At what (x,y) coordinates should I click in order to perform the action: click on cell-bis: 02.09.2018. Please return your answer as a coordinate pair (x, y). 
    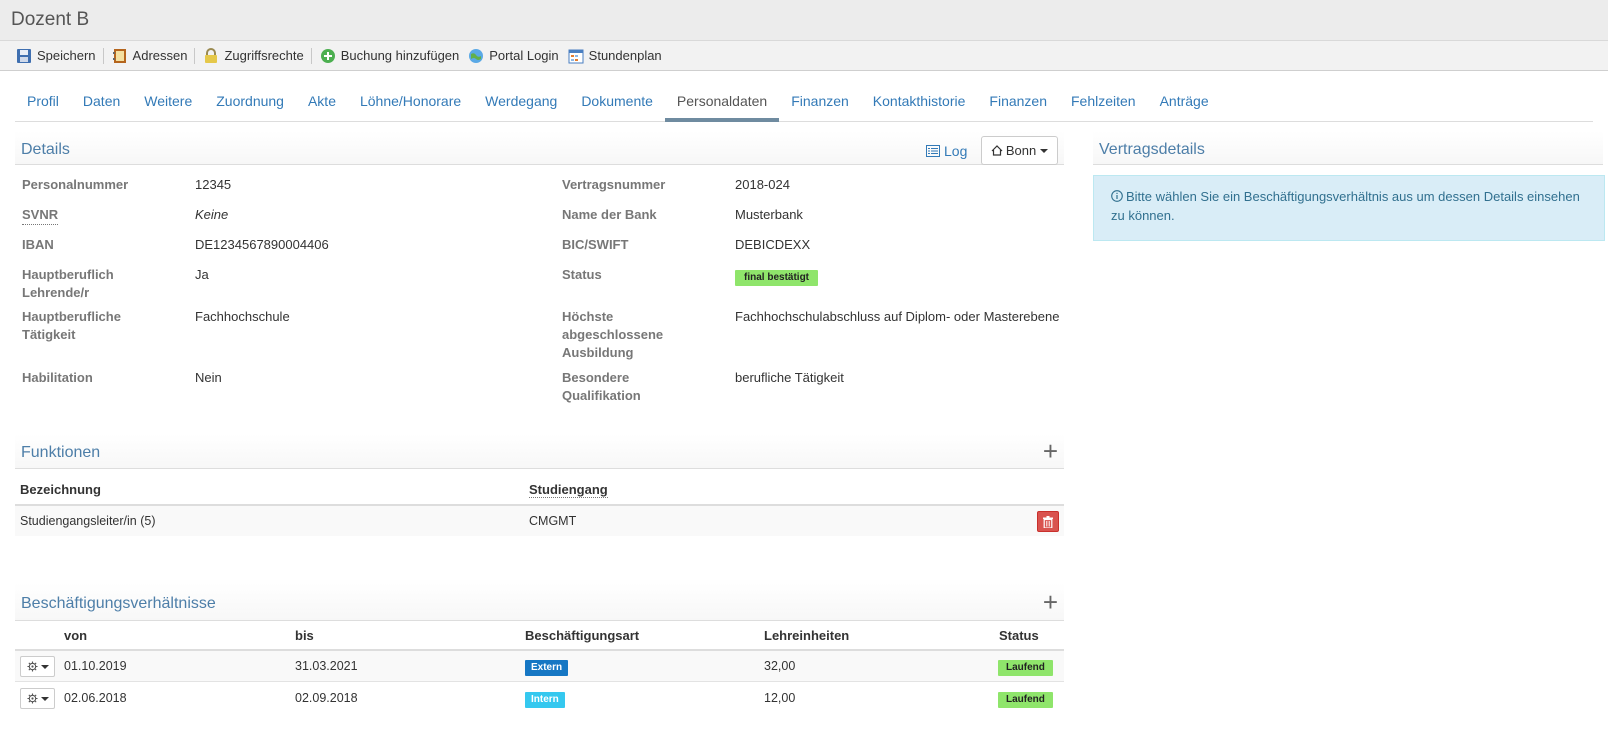
    Looking at the image, I should click on (326, 698).